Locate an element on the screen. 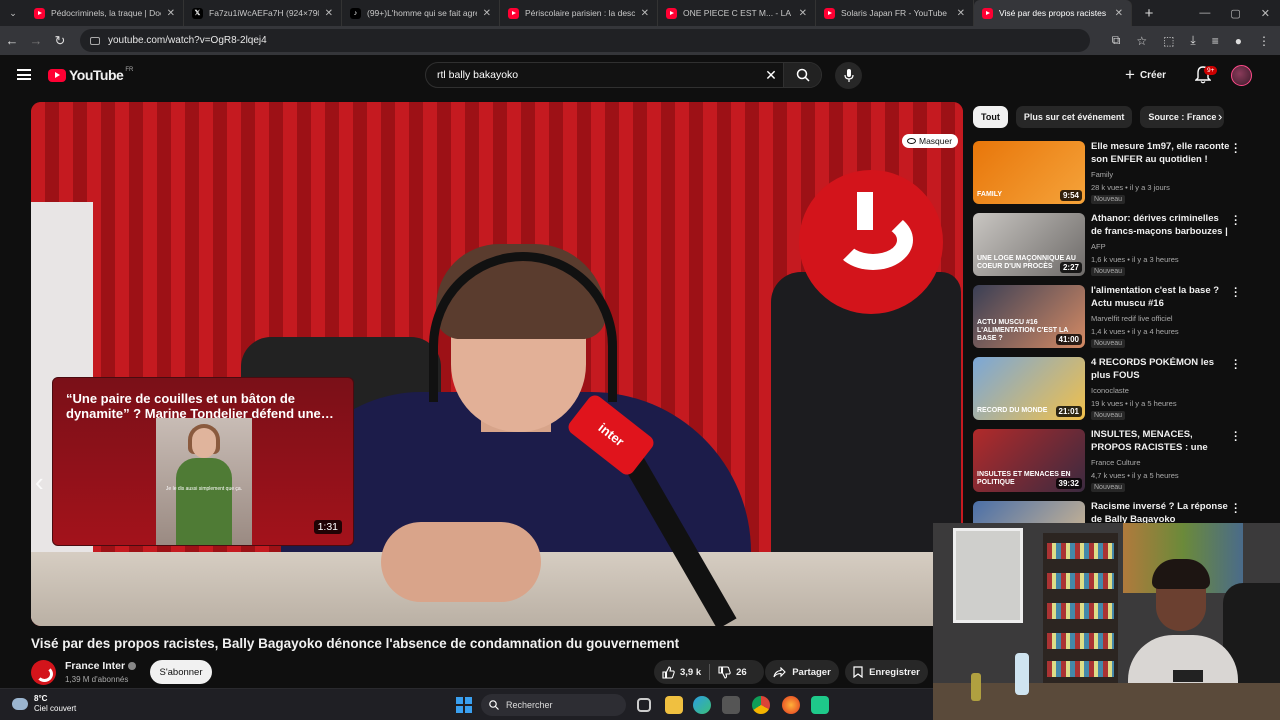 The image size is (1280, 720). task-view-icon is located at coordinates (644, 705).